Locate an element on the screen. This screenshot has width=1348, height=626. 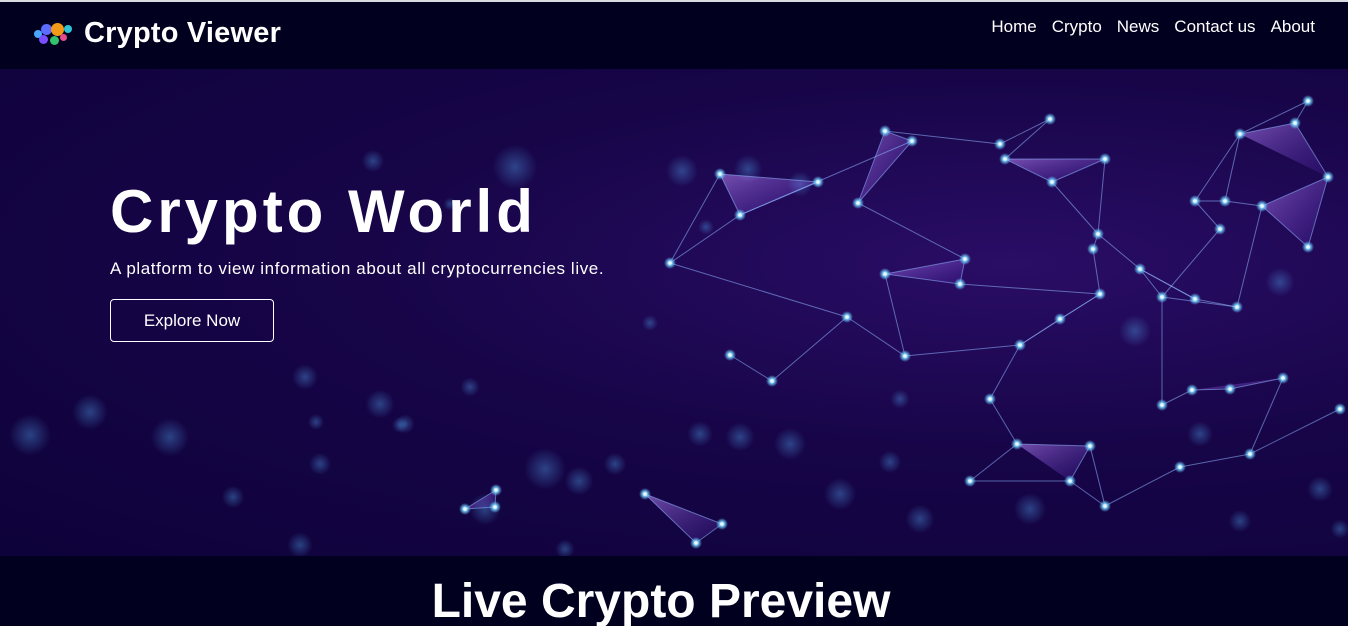
hero-title: Crypto World is located at coordinates (323, 211).